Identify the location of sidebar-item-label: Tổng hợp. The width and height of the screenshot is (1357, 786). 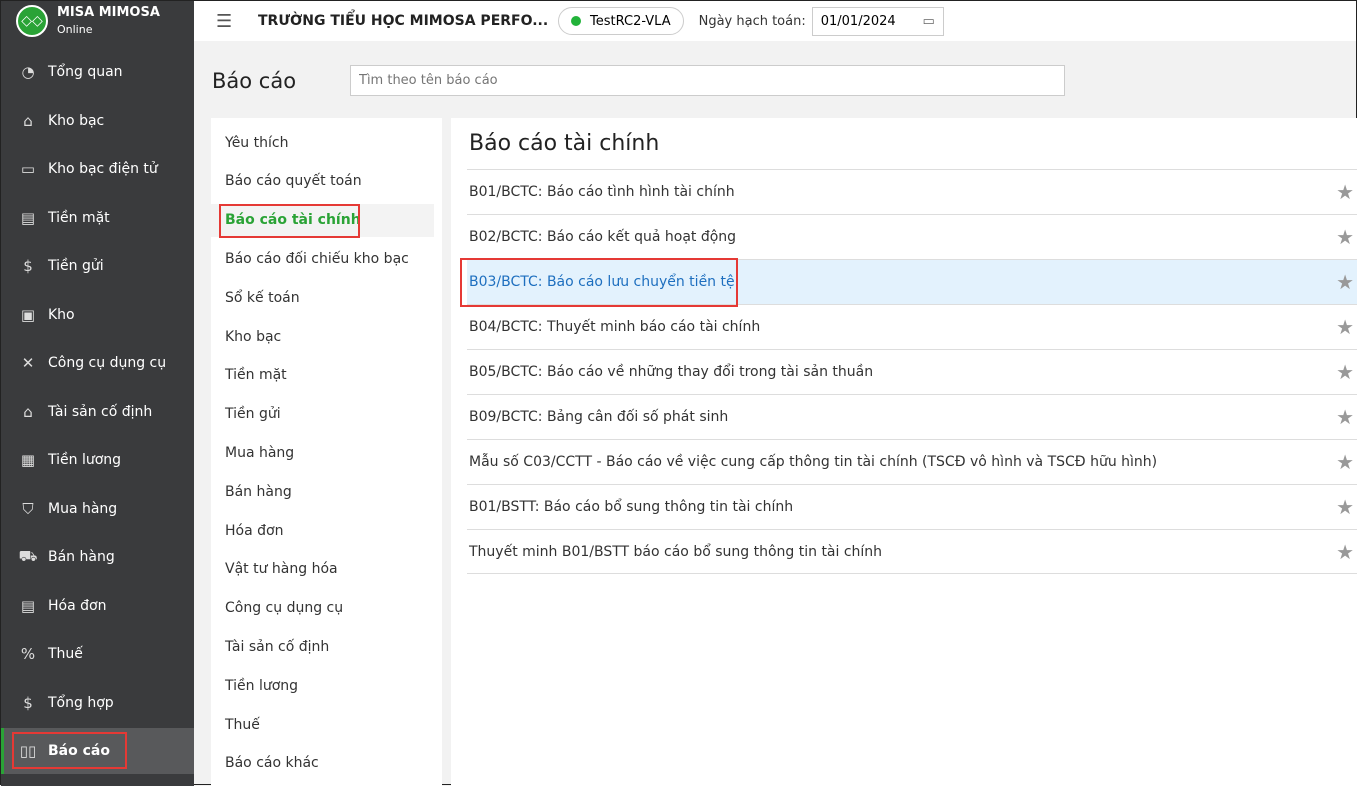
(81, 702).